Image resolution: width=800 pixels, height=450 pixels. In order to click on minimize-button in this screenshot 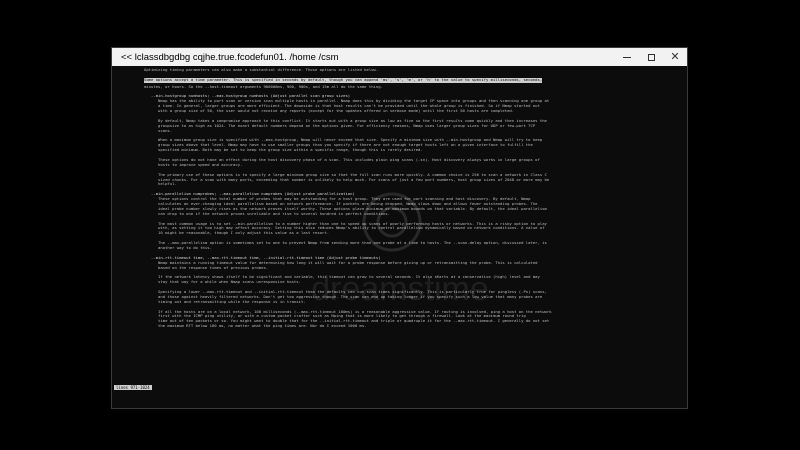, I will do `click(627, 57)`.